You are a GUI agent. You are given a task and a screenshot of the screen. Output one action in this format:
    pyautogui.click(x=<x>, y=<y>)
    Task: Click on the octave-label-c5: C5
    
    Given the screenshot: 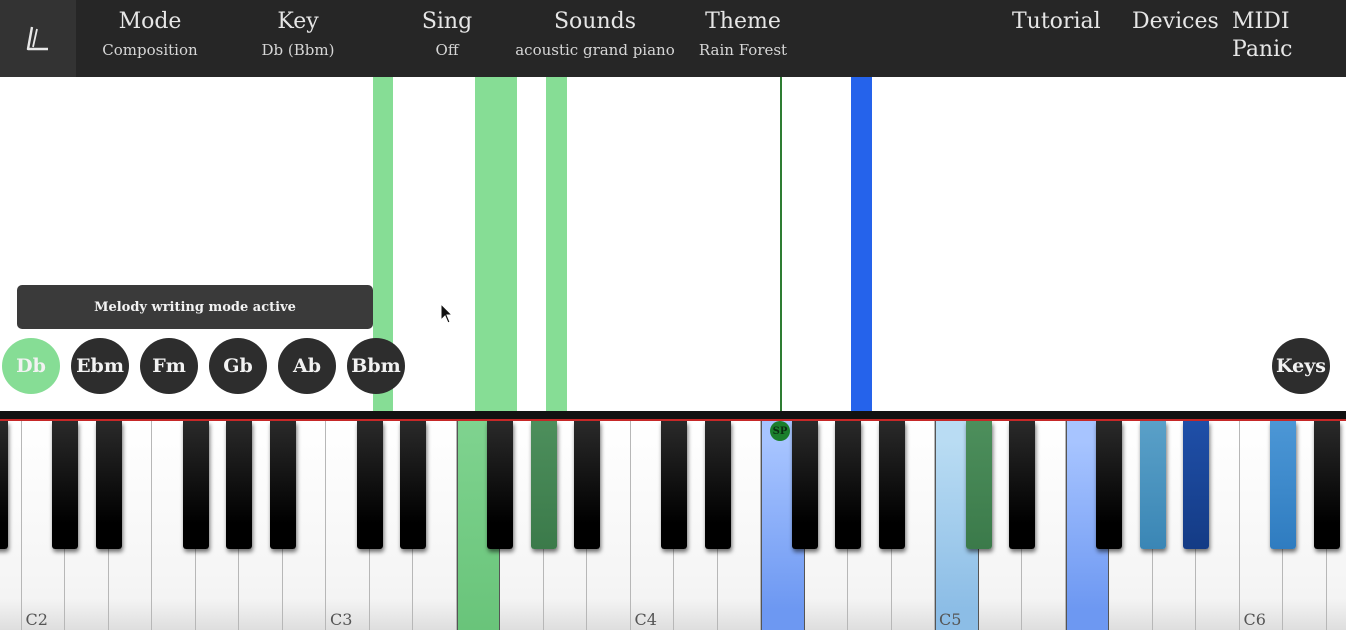 What is the action you would take?
    pyautogui.click(x=950, y=619)
    